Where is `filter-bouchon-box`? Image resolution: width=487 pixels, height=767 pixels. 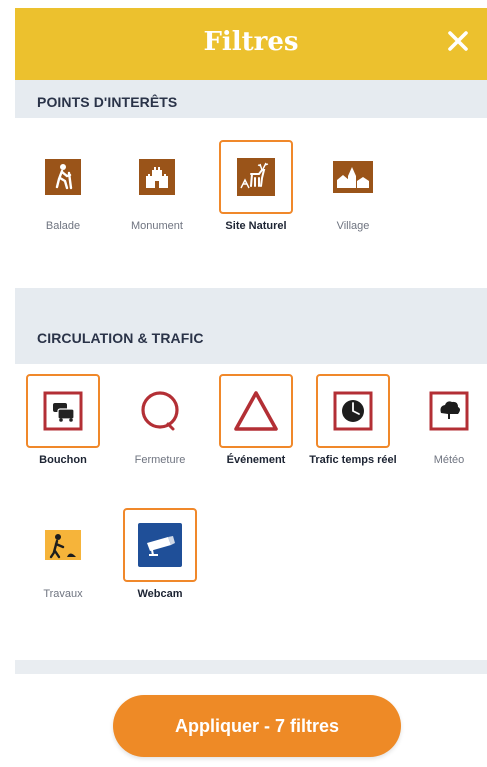 filter-bouchon-box is located at coordinates (63, 411).